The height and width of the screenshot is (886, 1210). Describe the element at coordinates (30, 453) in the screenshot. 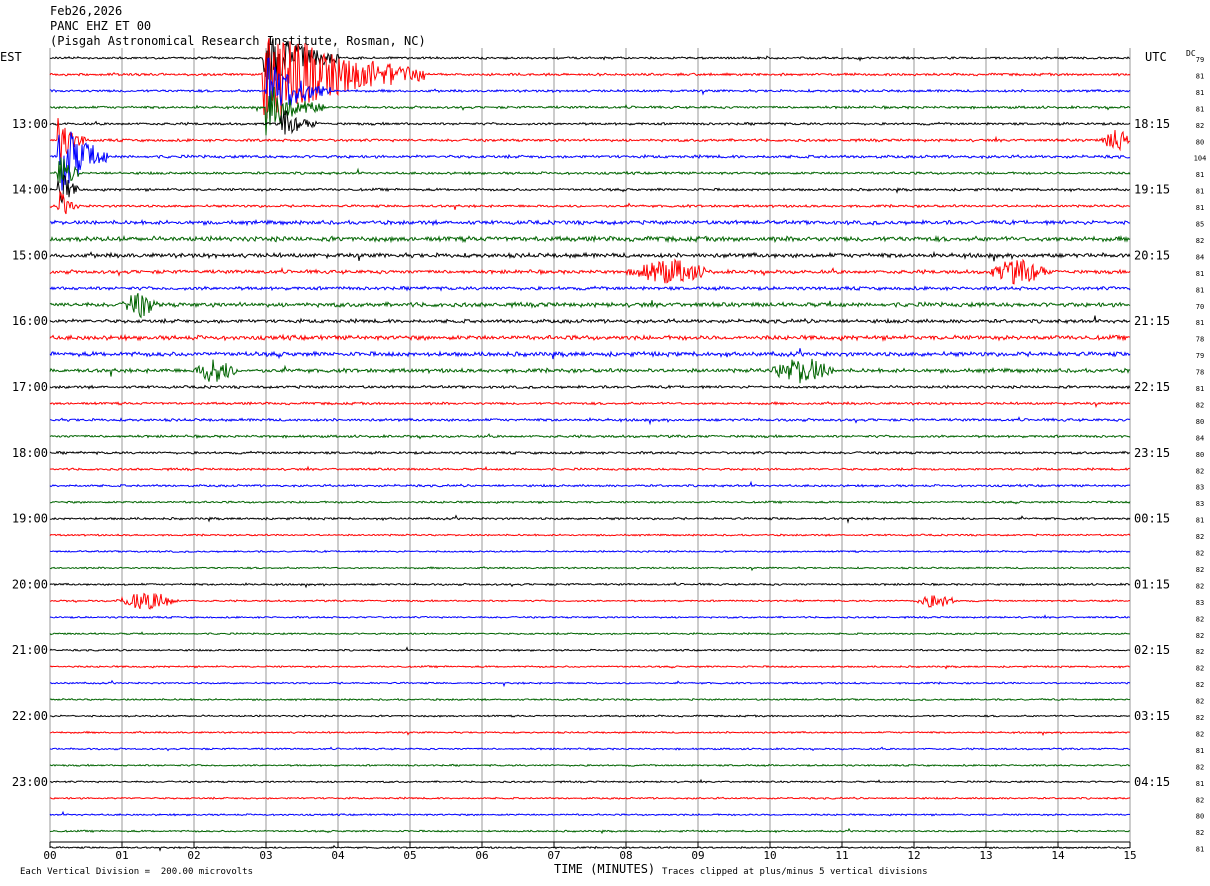

I see `left-hour-label: 18:00` at that location.